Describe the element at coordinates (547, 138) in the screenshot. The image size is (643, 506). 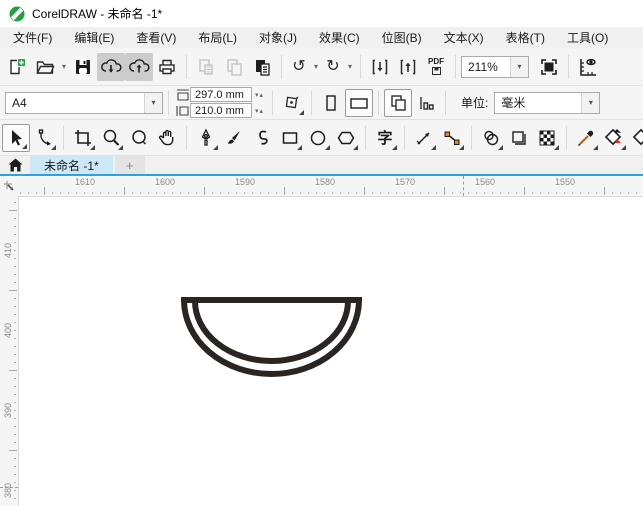
I see `mesh-fill-tool` at that location.